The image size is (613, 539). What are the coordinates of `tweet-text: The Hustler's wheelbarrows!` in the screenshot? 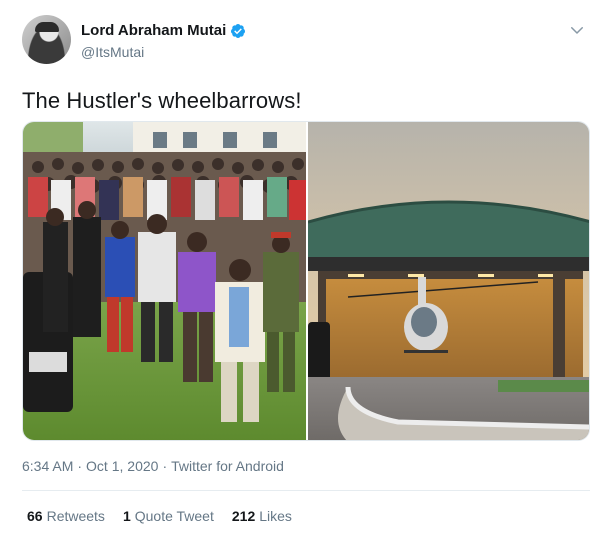 It's located at (162, 100).